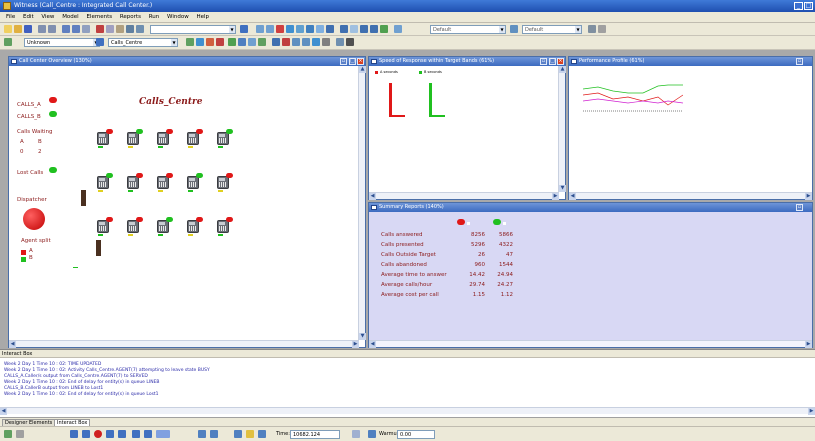  I want to click on layout-icon, so click(140, 29).